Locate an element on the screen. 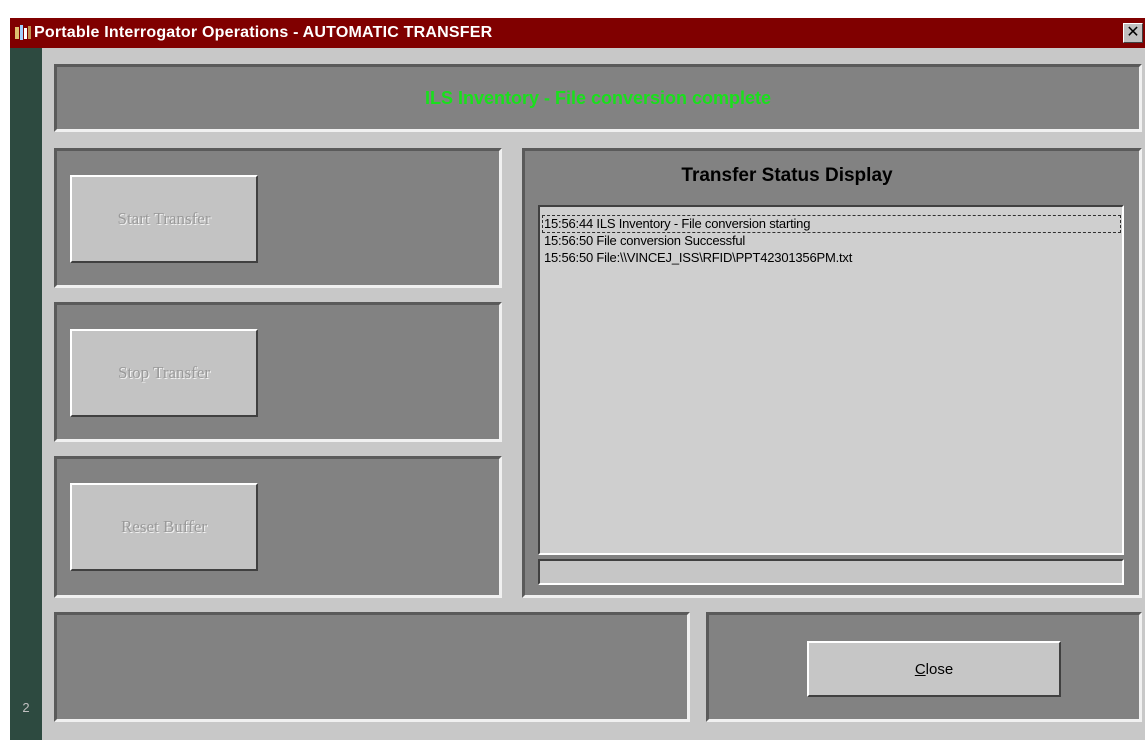  app-icon is located at coordinates (23, 33).